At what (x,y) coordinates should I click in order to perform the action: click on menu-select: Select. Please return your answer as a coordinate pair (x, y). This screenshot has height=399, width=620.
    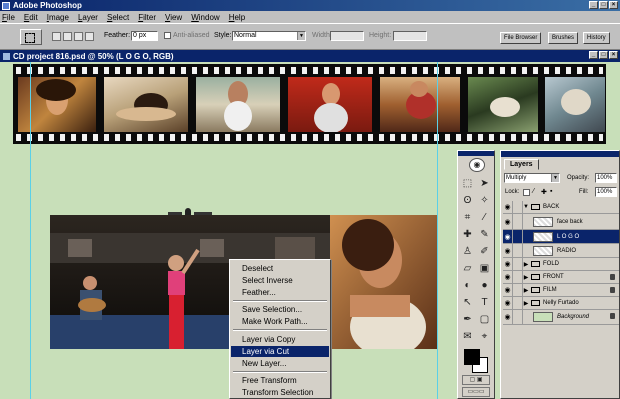
    Looking at the image, I should click on (118, 17).